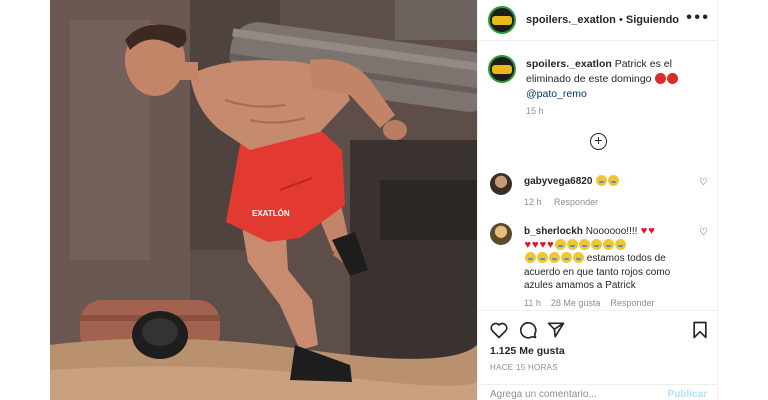  I want to click on comment-body: Noooooo!!!!, so click(611, 231).